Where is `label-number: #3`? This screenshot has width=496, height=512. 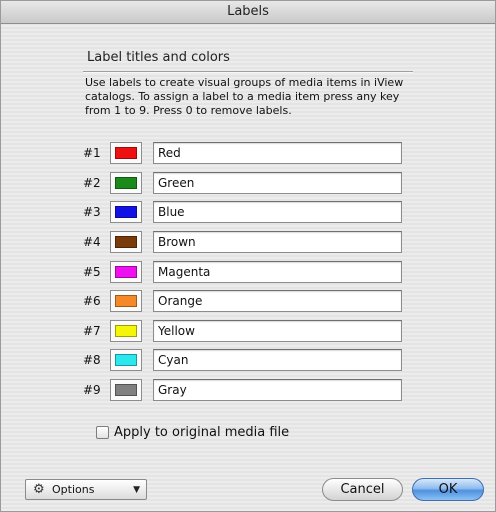 label-number: #3 is located at coordinates (92, 212).